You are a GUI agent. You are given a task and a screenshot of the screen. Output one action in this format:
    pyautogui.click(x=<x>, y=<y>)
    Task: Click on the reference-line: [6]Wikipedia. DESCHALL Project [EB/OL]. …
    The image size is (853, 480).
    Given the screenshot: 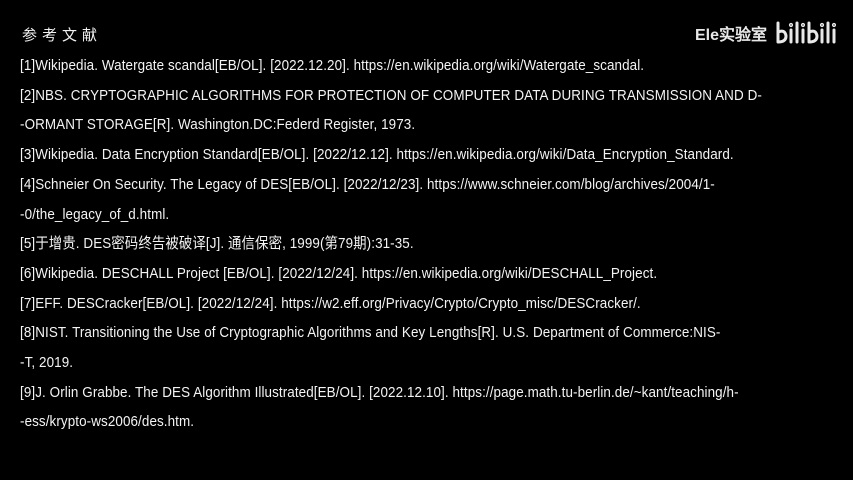 What is the action you would take?
    pyautogui.click(x=339, y=273)
    